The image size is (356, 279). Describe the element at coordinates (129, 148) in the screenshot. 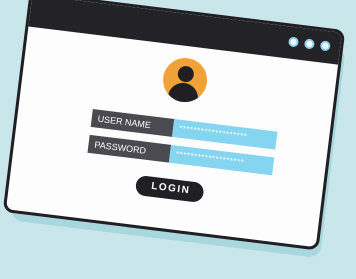

I see `password-label: PASSWORD` at that location.